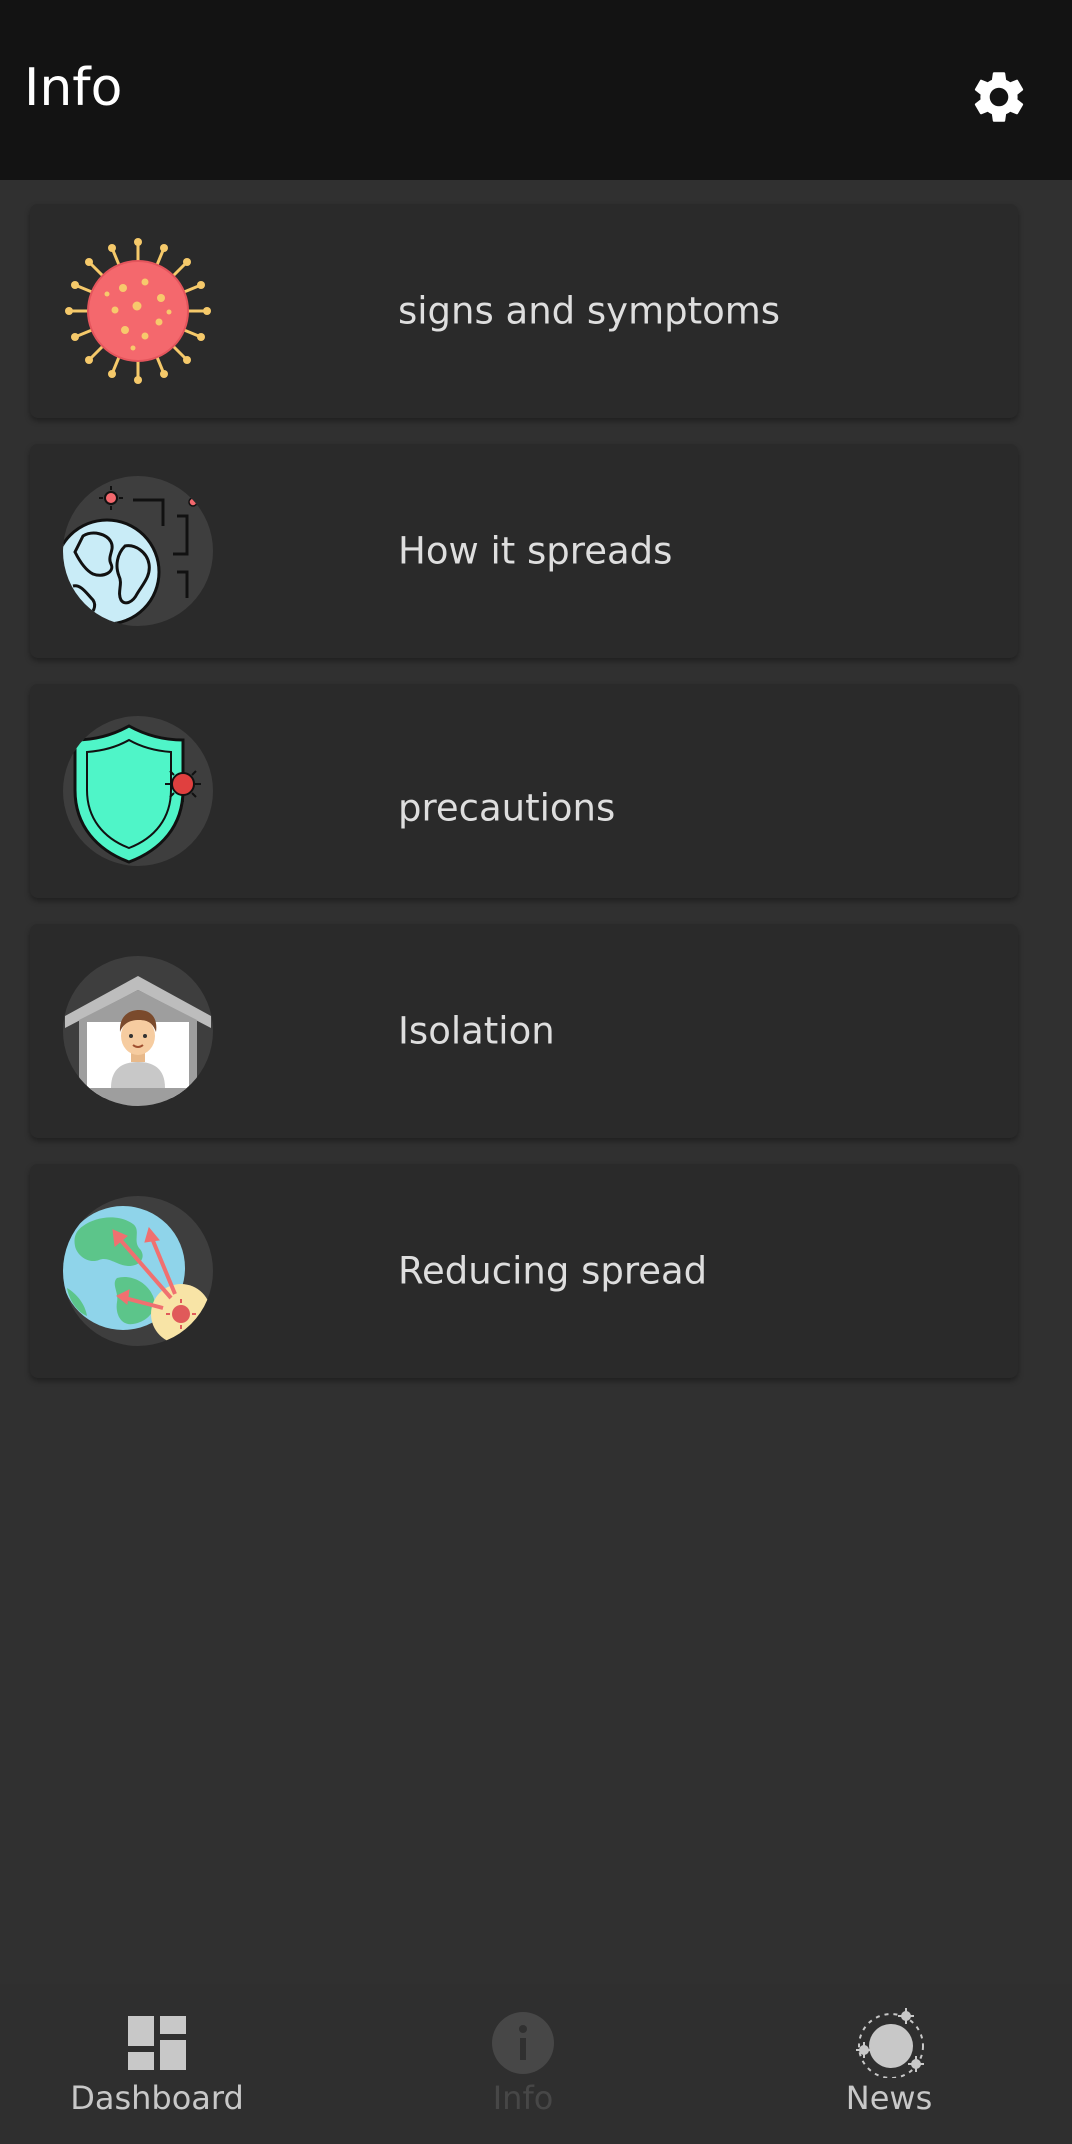  What do you see at coordinates (889, 2043) in the screenshot?
I see `news-virus-icon` at bounding box center [889, 2043].